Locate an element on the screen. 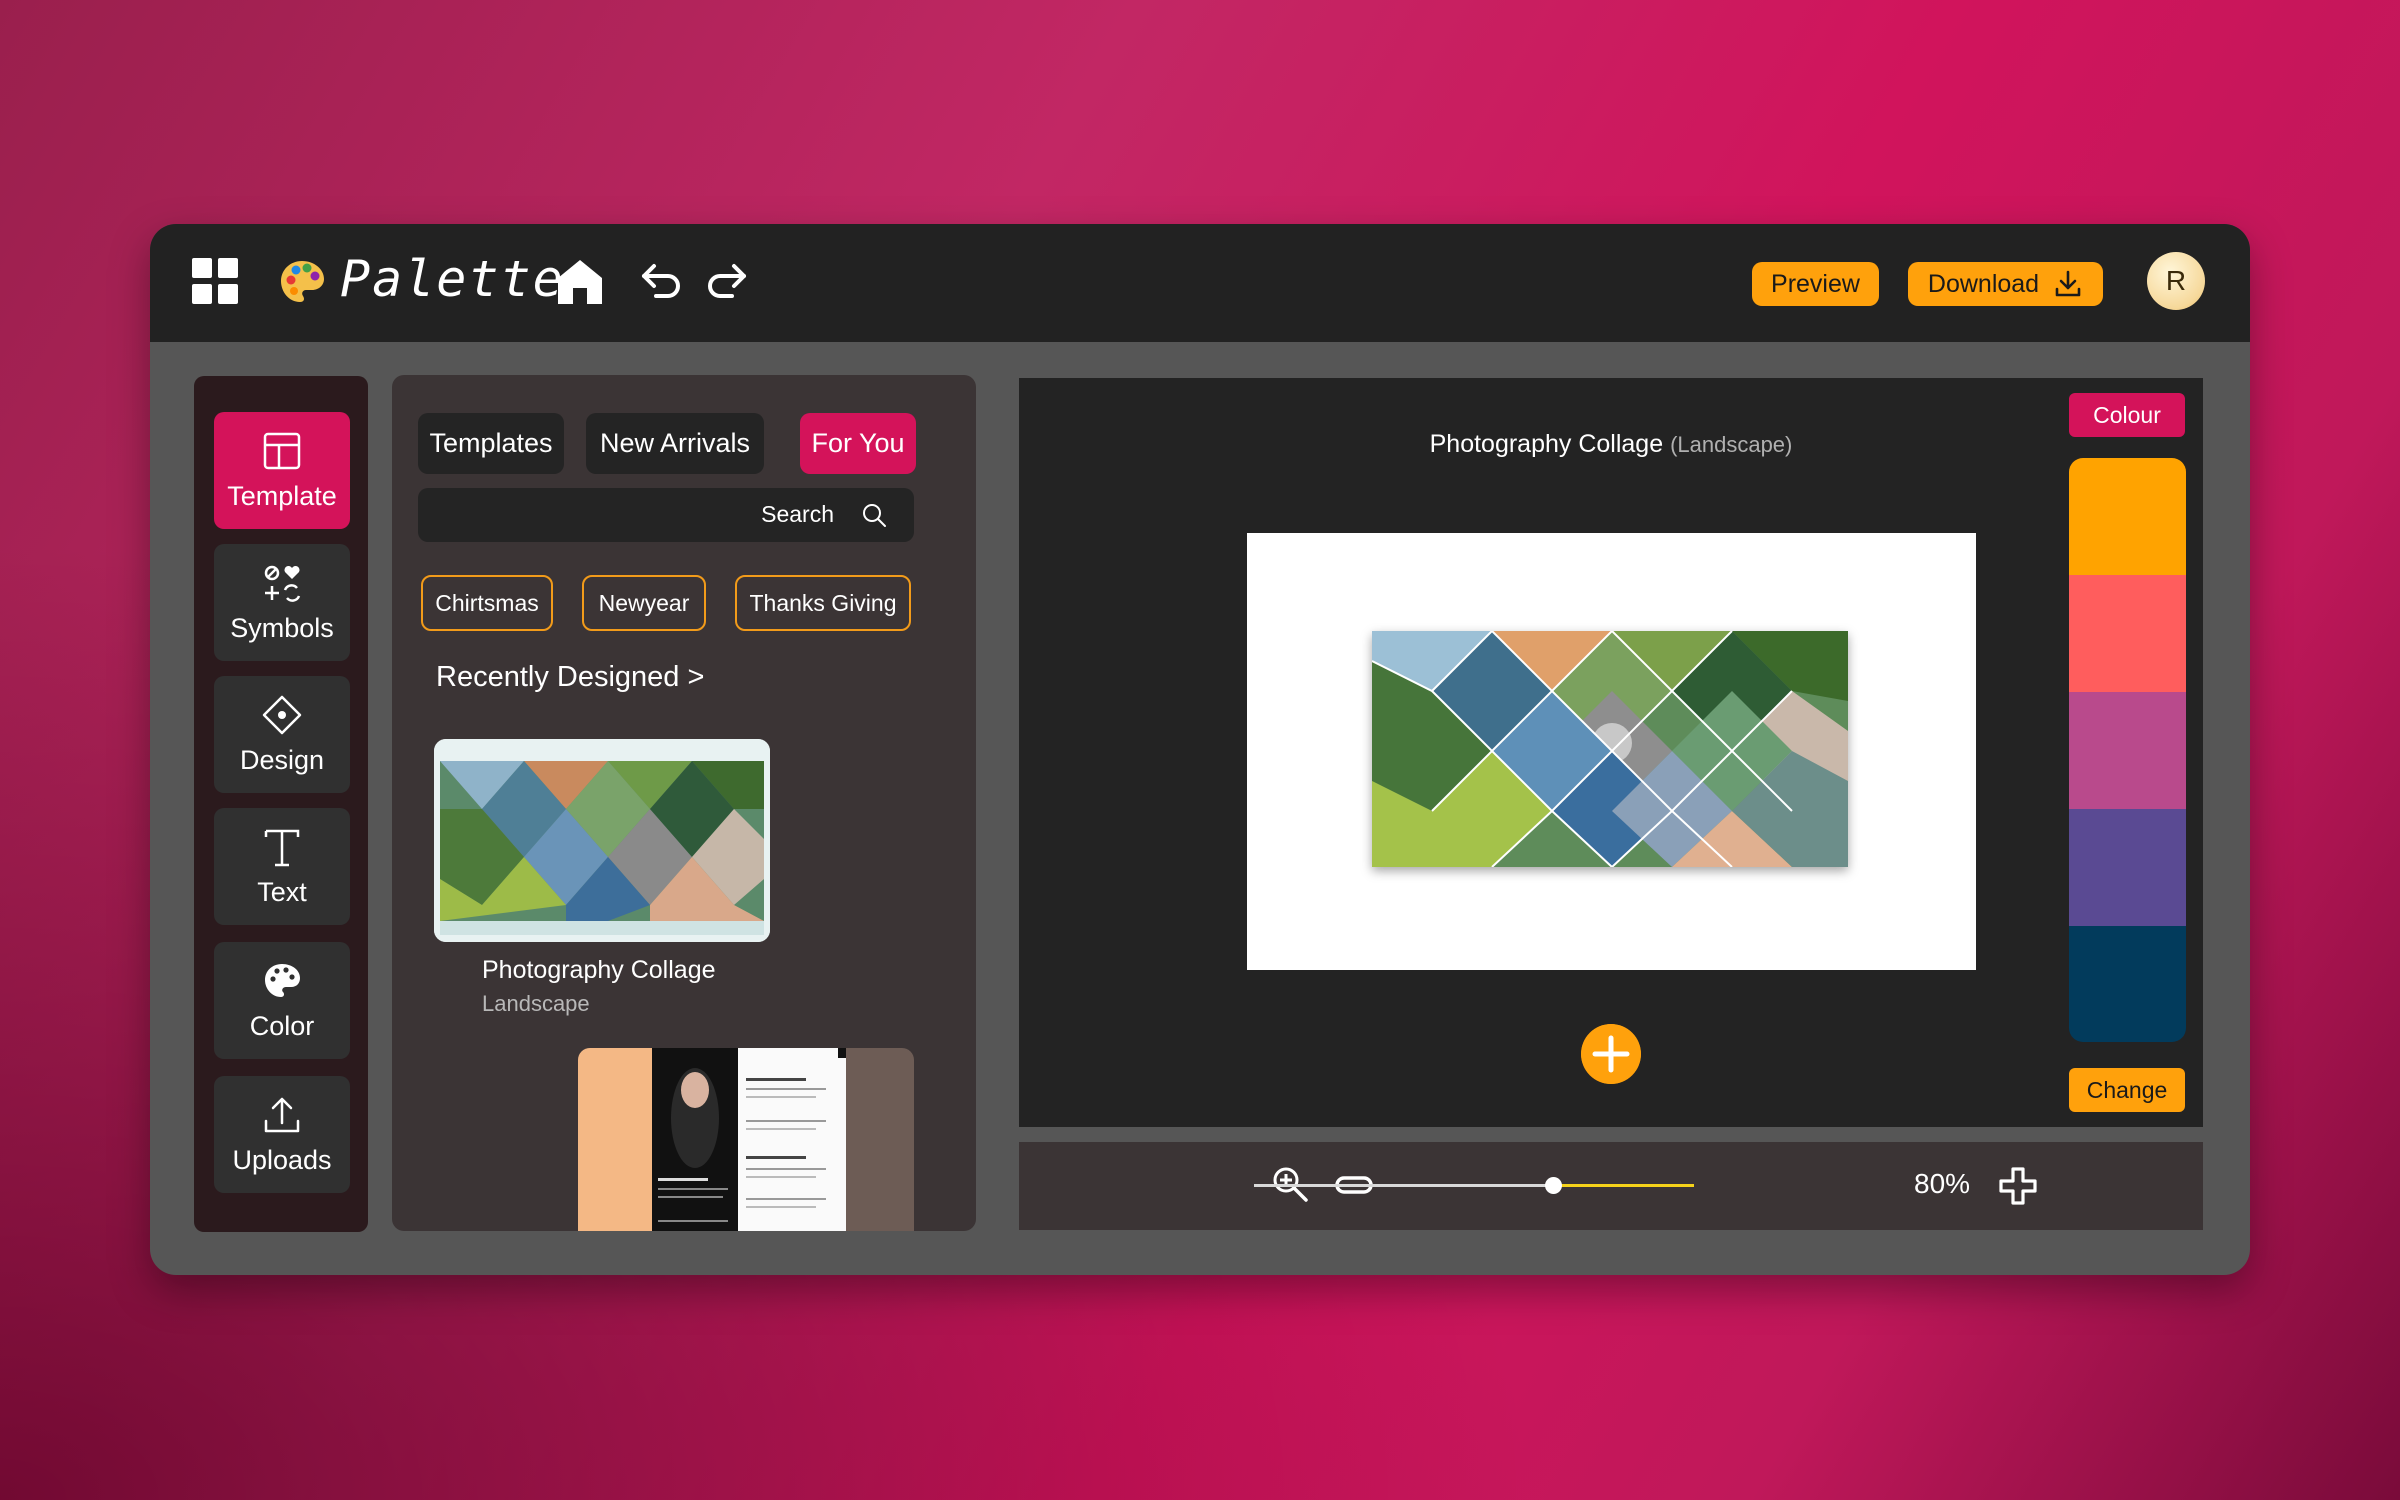  add-page-button is located at coordinates (1611, 1054).